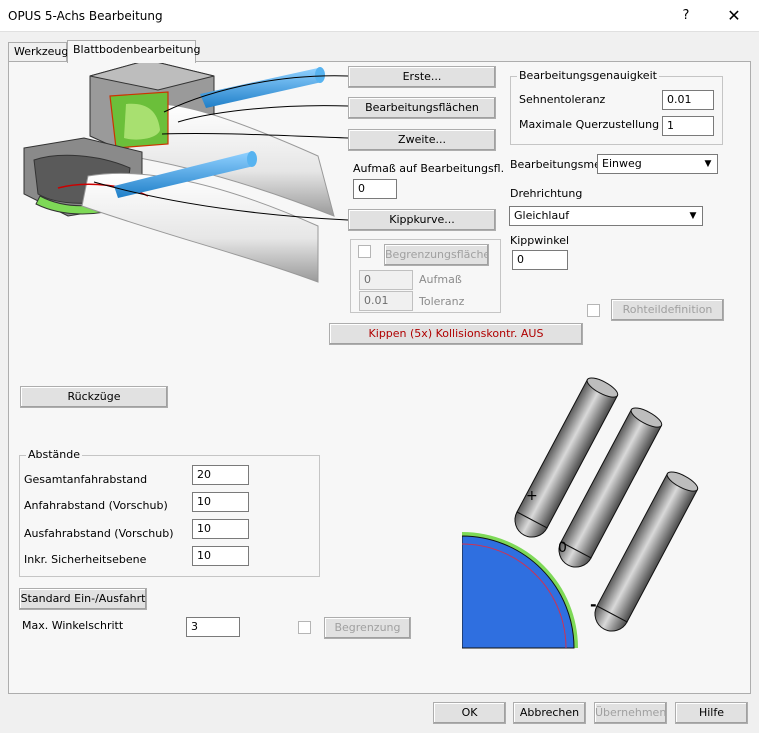 This screenshot has height=733, width=759. Describe the element at coordinates (580, 513) in the screenshot. I see `tilt-diagram: + 0 -` at that location.